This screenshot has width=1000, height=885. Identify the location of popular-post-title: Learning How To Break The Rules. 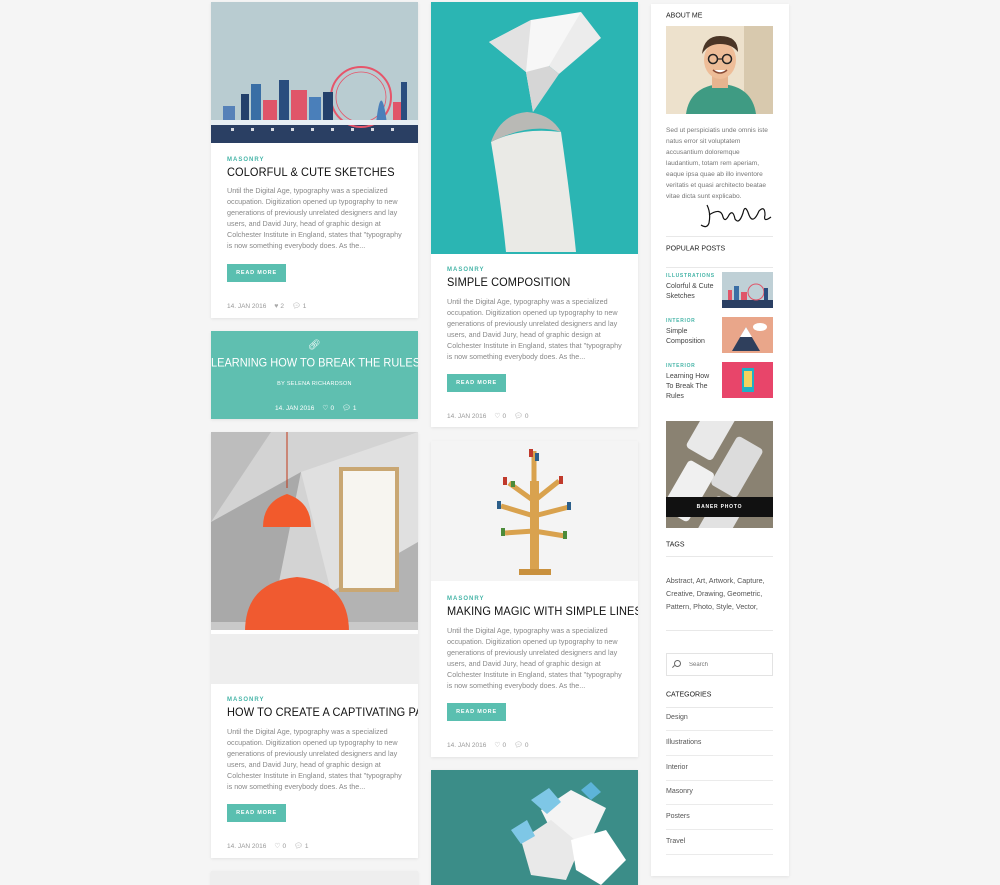
(692, 387).